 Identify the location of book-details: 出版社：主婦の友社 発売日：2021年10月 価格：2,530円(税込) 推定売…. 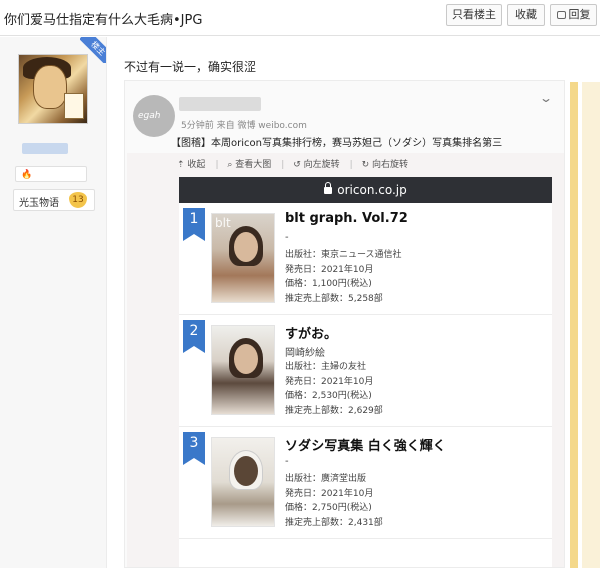
(334, 389).